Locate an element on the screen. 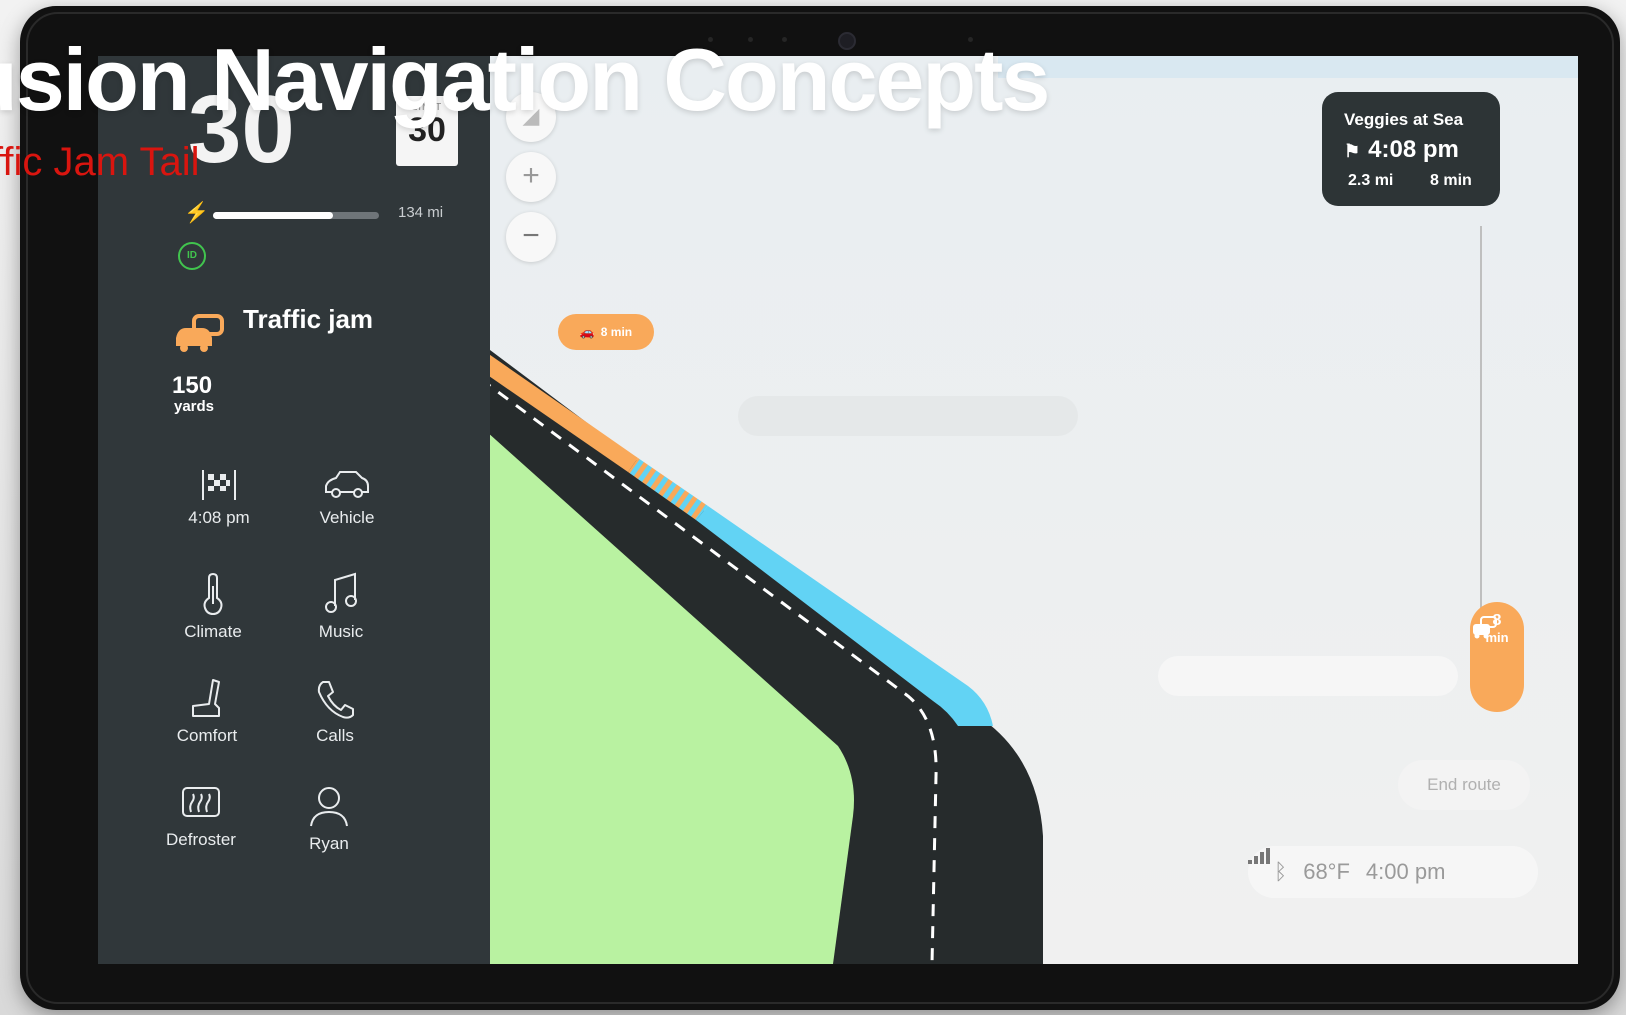 The width and height of the screenshot is (1626, 1015). overlay-subtitle: ffic Jam Tail is located at coordinates (100, 162).